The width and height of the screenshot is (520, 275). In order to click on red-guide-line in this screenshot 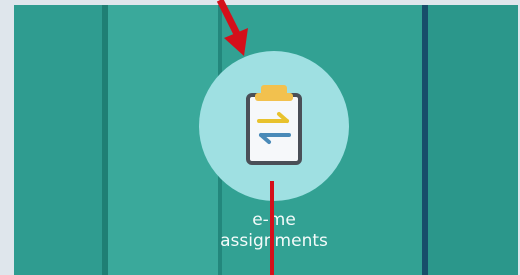, I will do `click(272, 228)`.